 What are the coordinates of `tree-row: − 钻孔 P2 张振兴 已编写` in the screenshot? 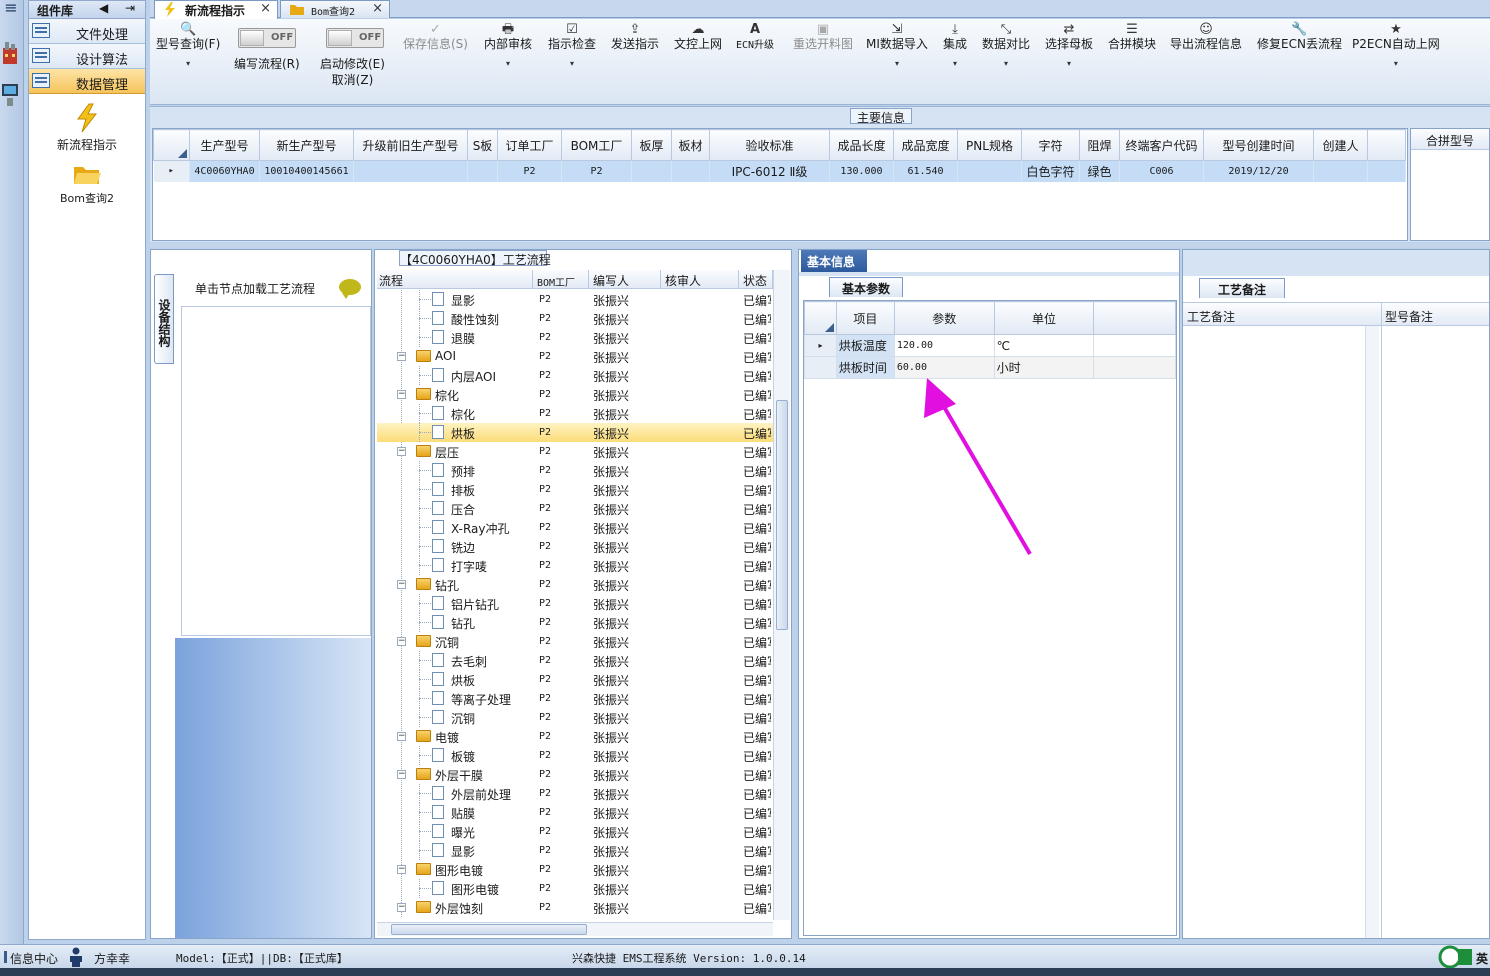 It's located at (575, 584).